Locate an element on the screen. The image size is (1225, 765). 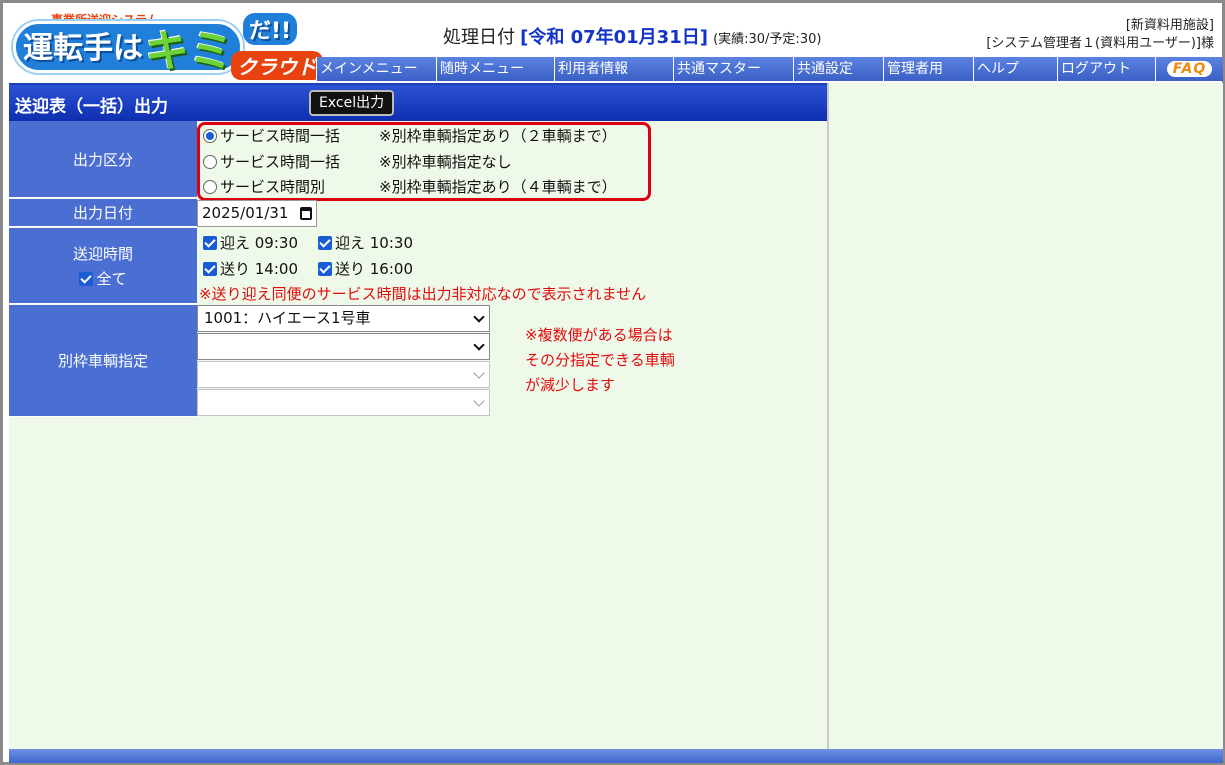
output-type-label: 出力区分 is located at coordinates (103, 159).